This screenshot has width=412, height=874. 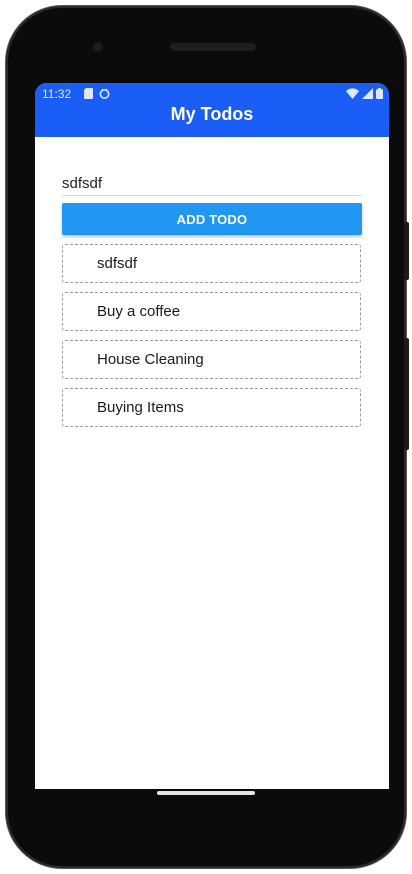 What do you see at coordinates (406, 394) in the screenshot?
I see `volume-button` at bounding box center [406, 394].